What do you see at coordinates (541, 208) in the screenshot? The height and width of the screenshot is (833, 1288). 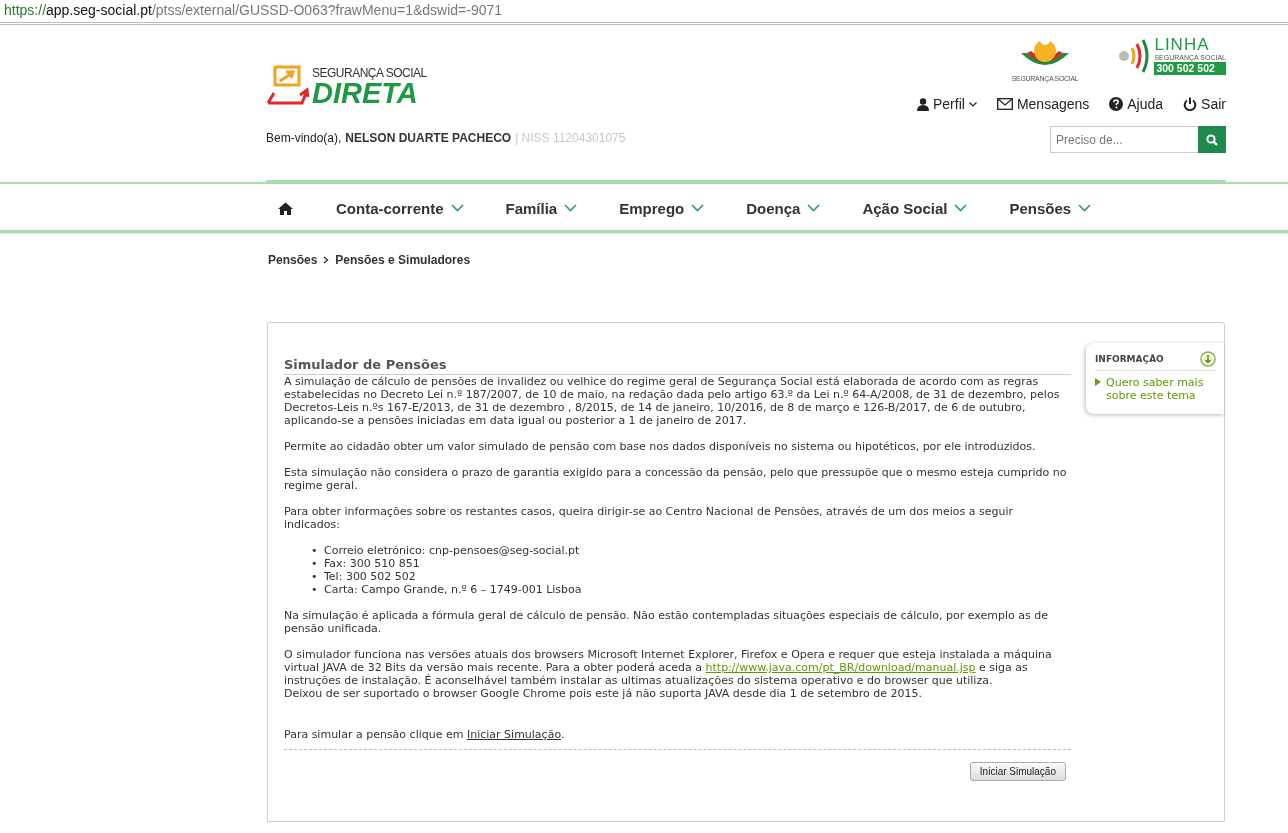 I see `nav-menu-item: Família` at bounding box center [541, 208].